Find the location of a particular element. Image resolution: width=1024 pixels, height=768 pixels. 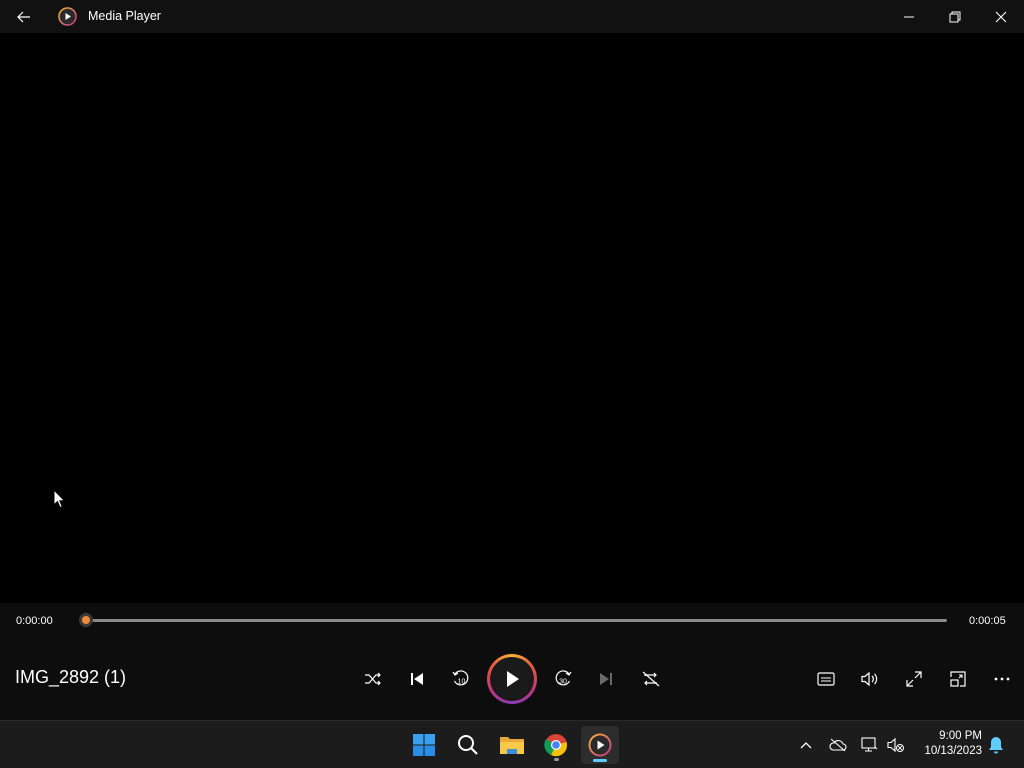

play-icon is located at coordinates (513, 679).